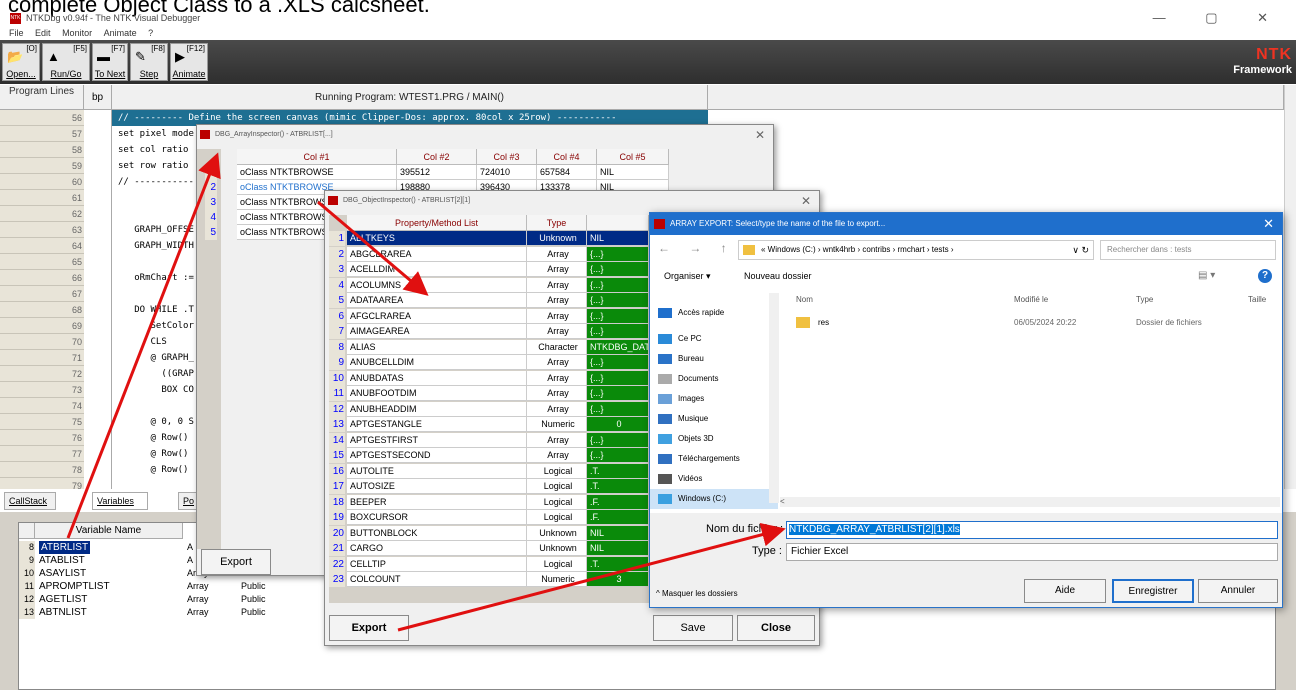  What do you see at coordinates (120, 33) in the screenshot?
I see `menu-animate: Animate` at bounding box center [120, 33].